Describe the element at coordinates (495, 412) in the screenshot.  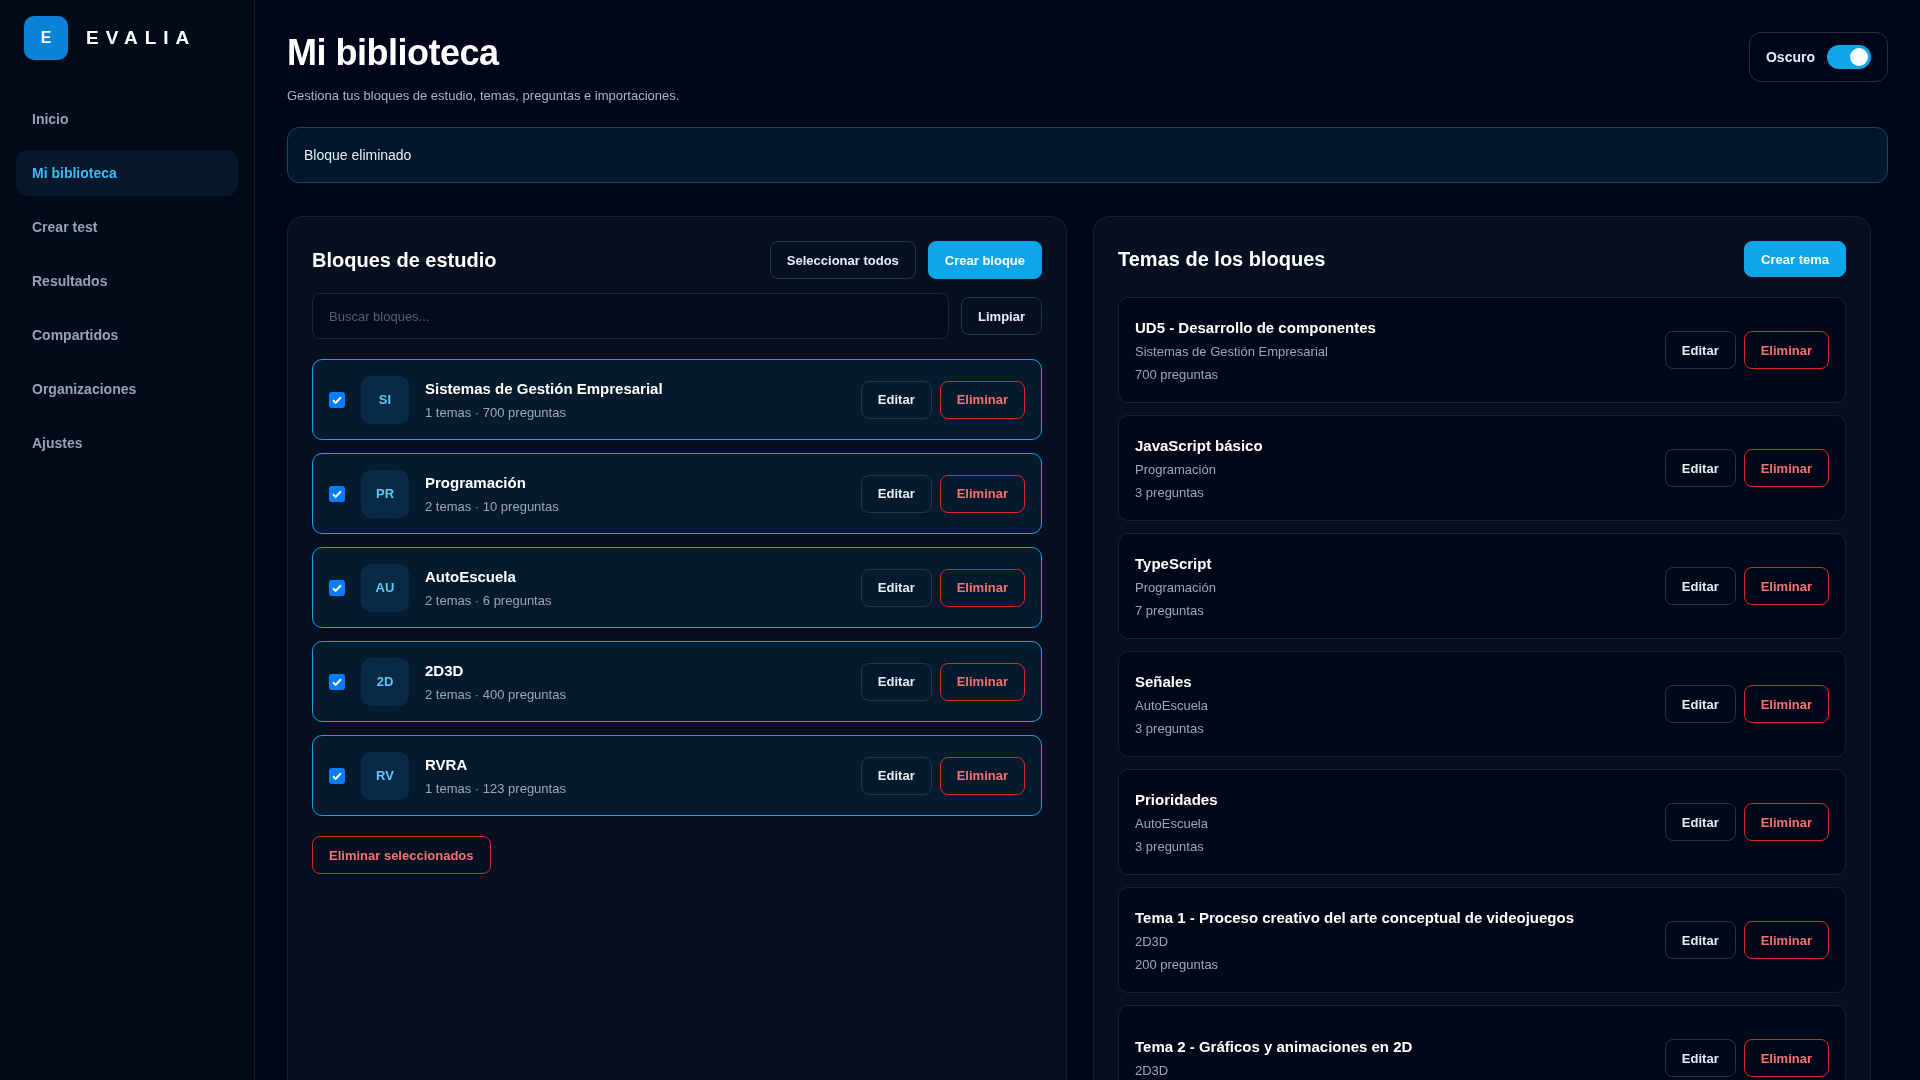
I see `block-meta: 1 temas · 700 preguntas` at that location.